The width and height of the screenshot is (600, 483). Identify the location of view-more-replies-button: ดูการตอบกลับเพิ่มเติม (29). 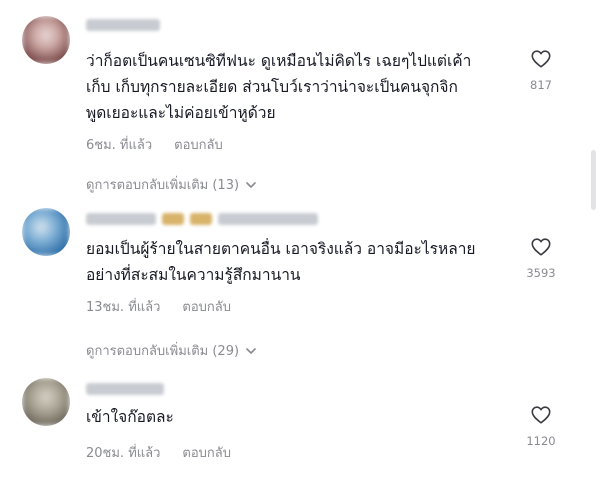
(171, 350).